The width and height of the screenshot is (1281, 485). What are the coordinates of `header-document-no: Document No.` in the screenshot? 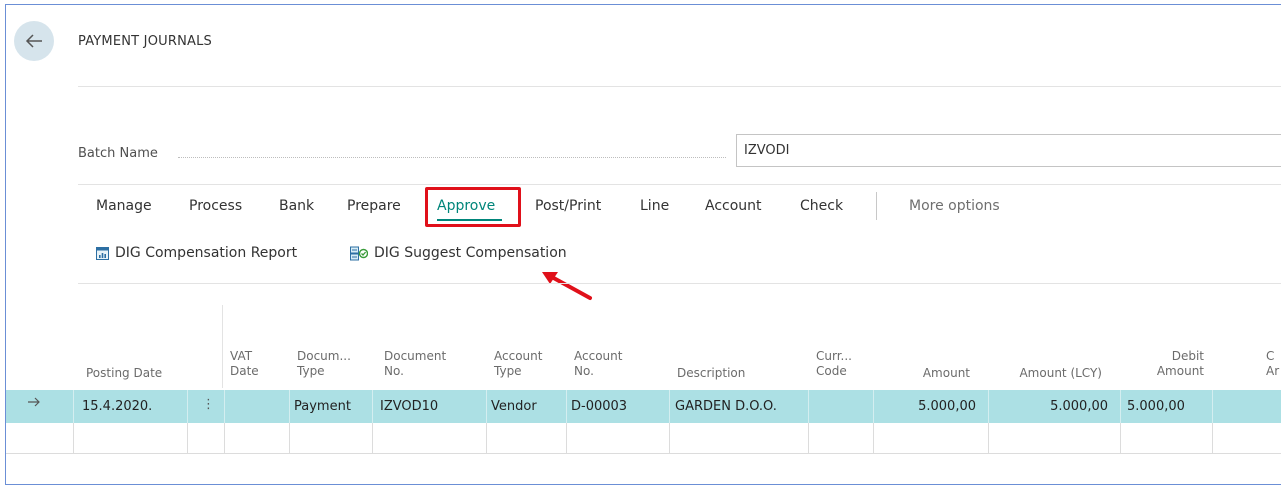 It's located at (415, 364).